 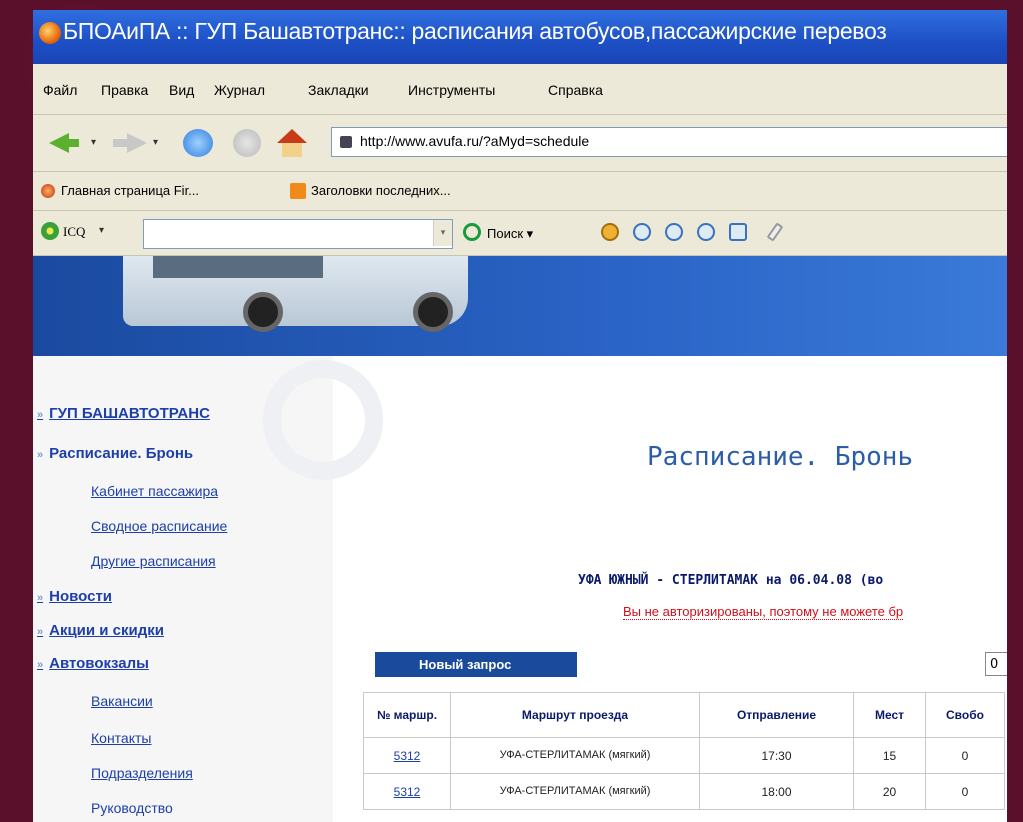 I want to click on col-departure: Отправление, so click(x=776, y=715).